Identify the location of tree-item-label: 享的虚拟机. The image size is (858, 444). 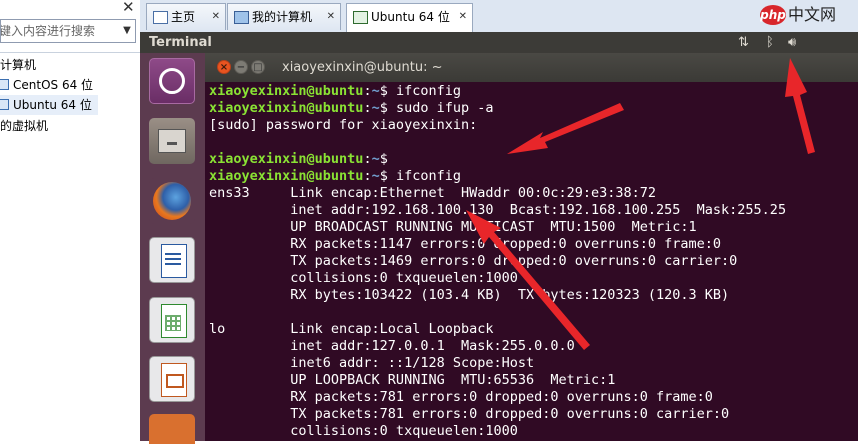
(24, 126).